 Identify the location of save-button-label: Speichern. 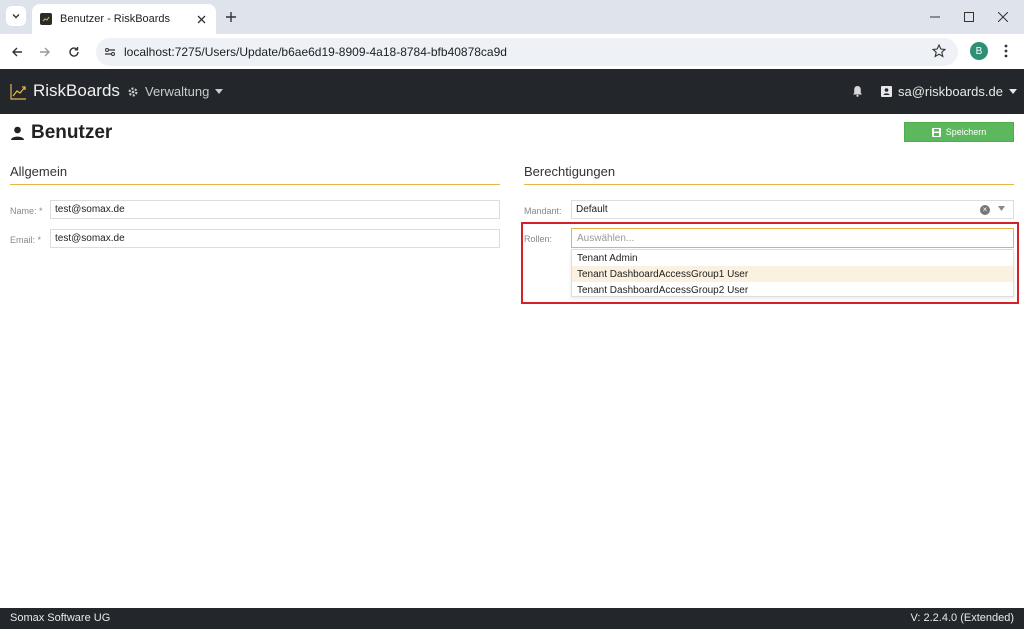
(966, 132).